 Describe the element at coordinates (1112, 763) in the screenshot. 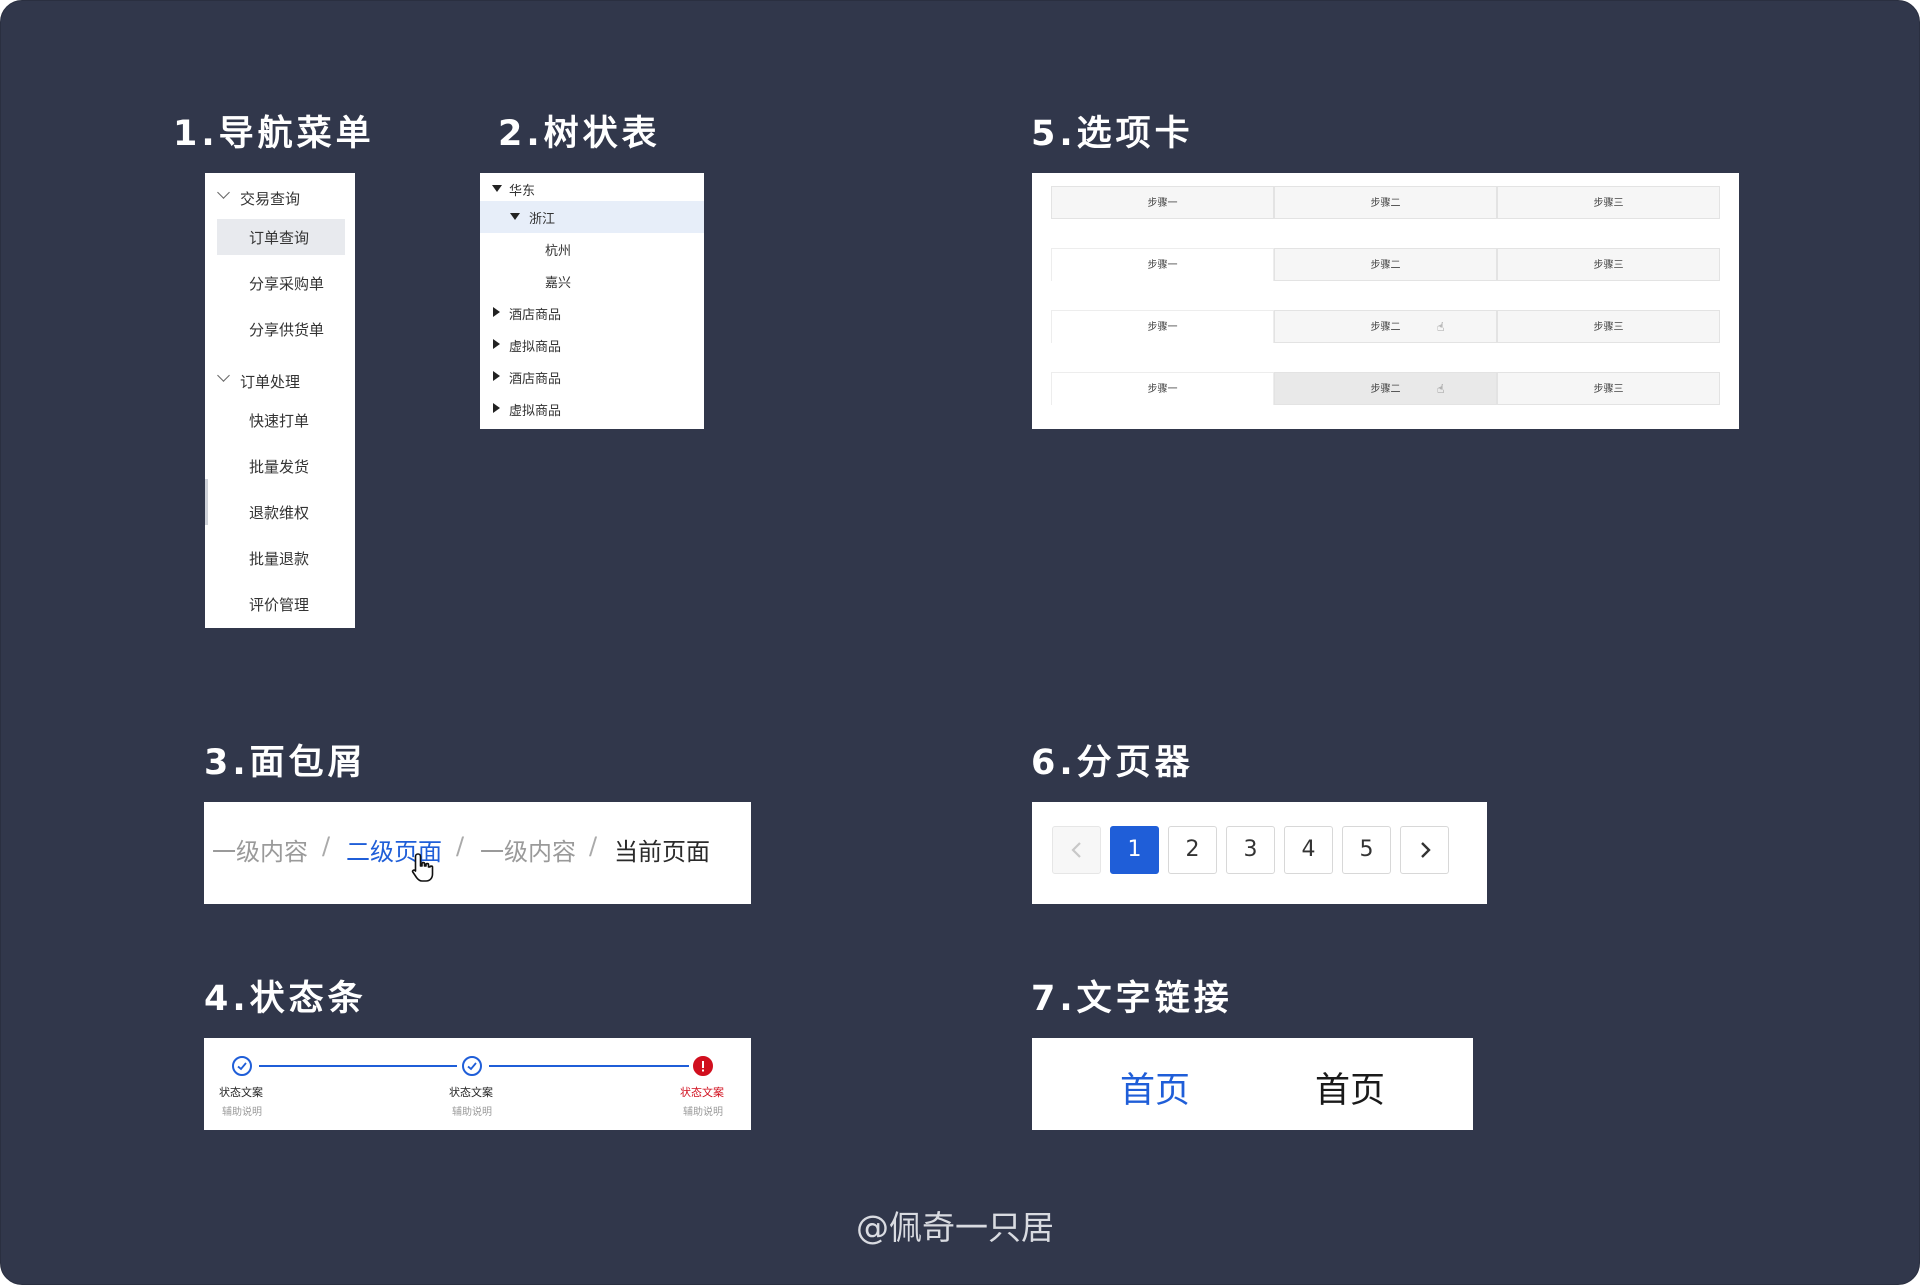

I see `heading-pager: 6.分页器` at that location.